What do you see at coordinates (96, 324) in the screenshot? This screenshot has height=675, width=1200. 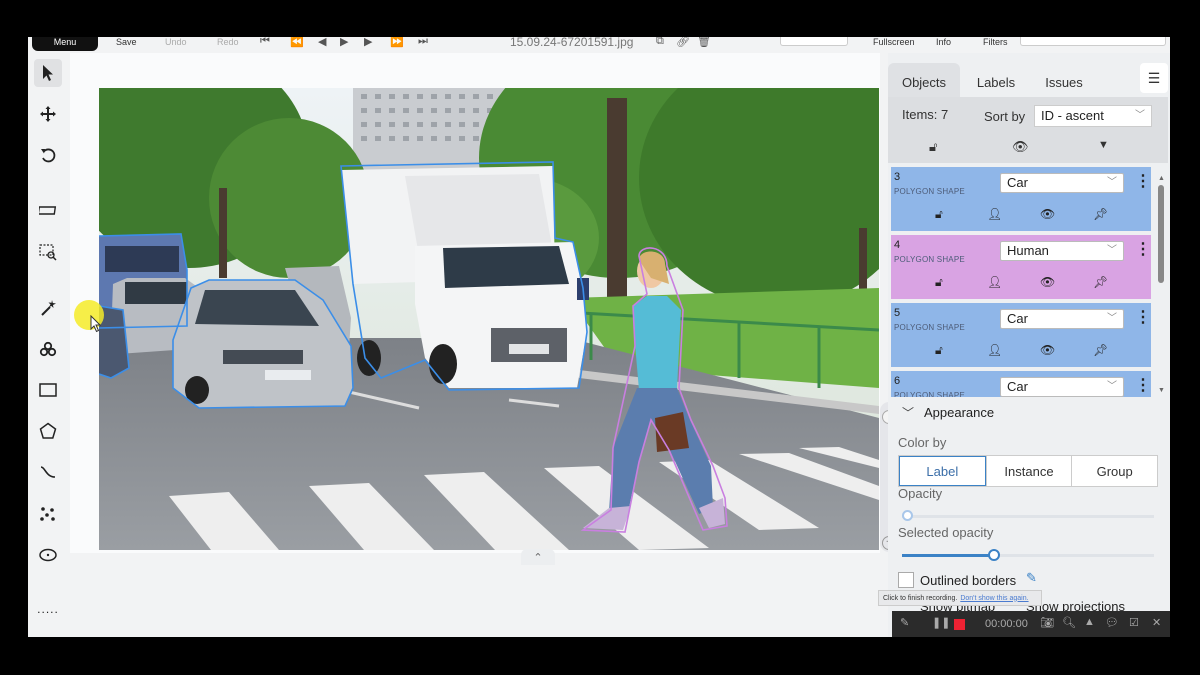 I see `mouse-pointer-icon` at bounding box center [96, 324].